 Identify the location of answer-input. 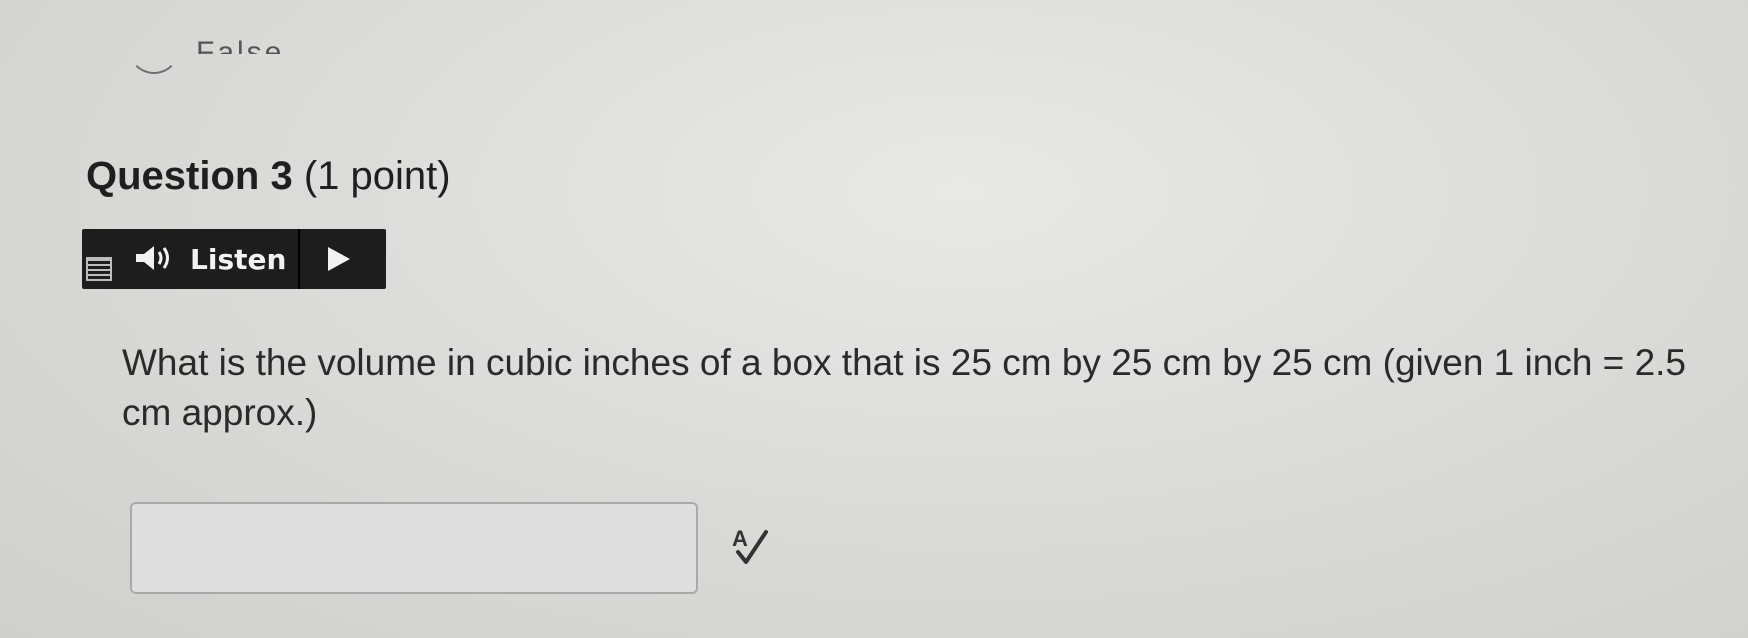
(414, 548).